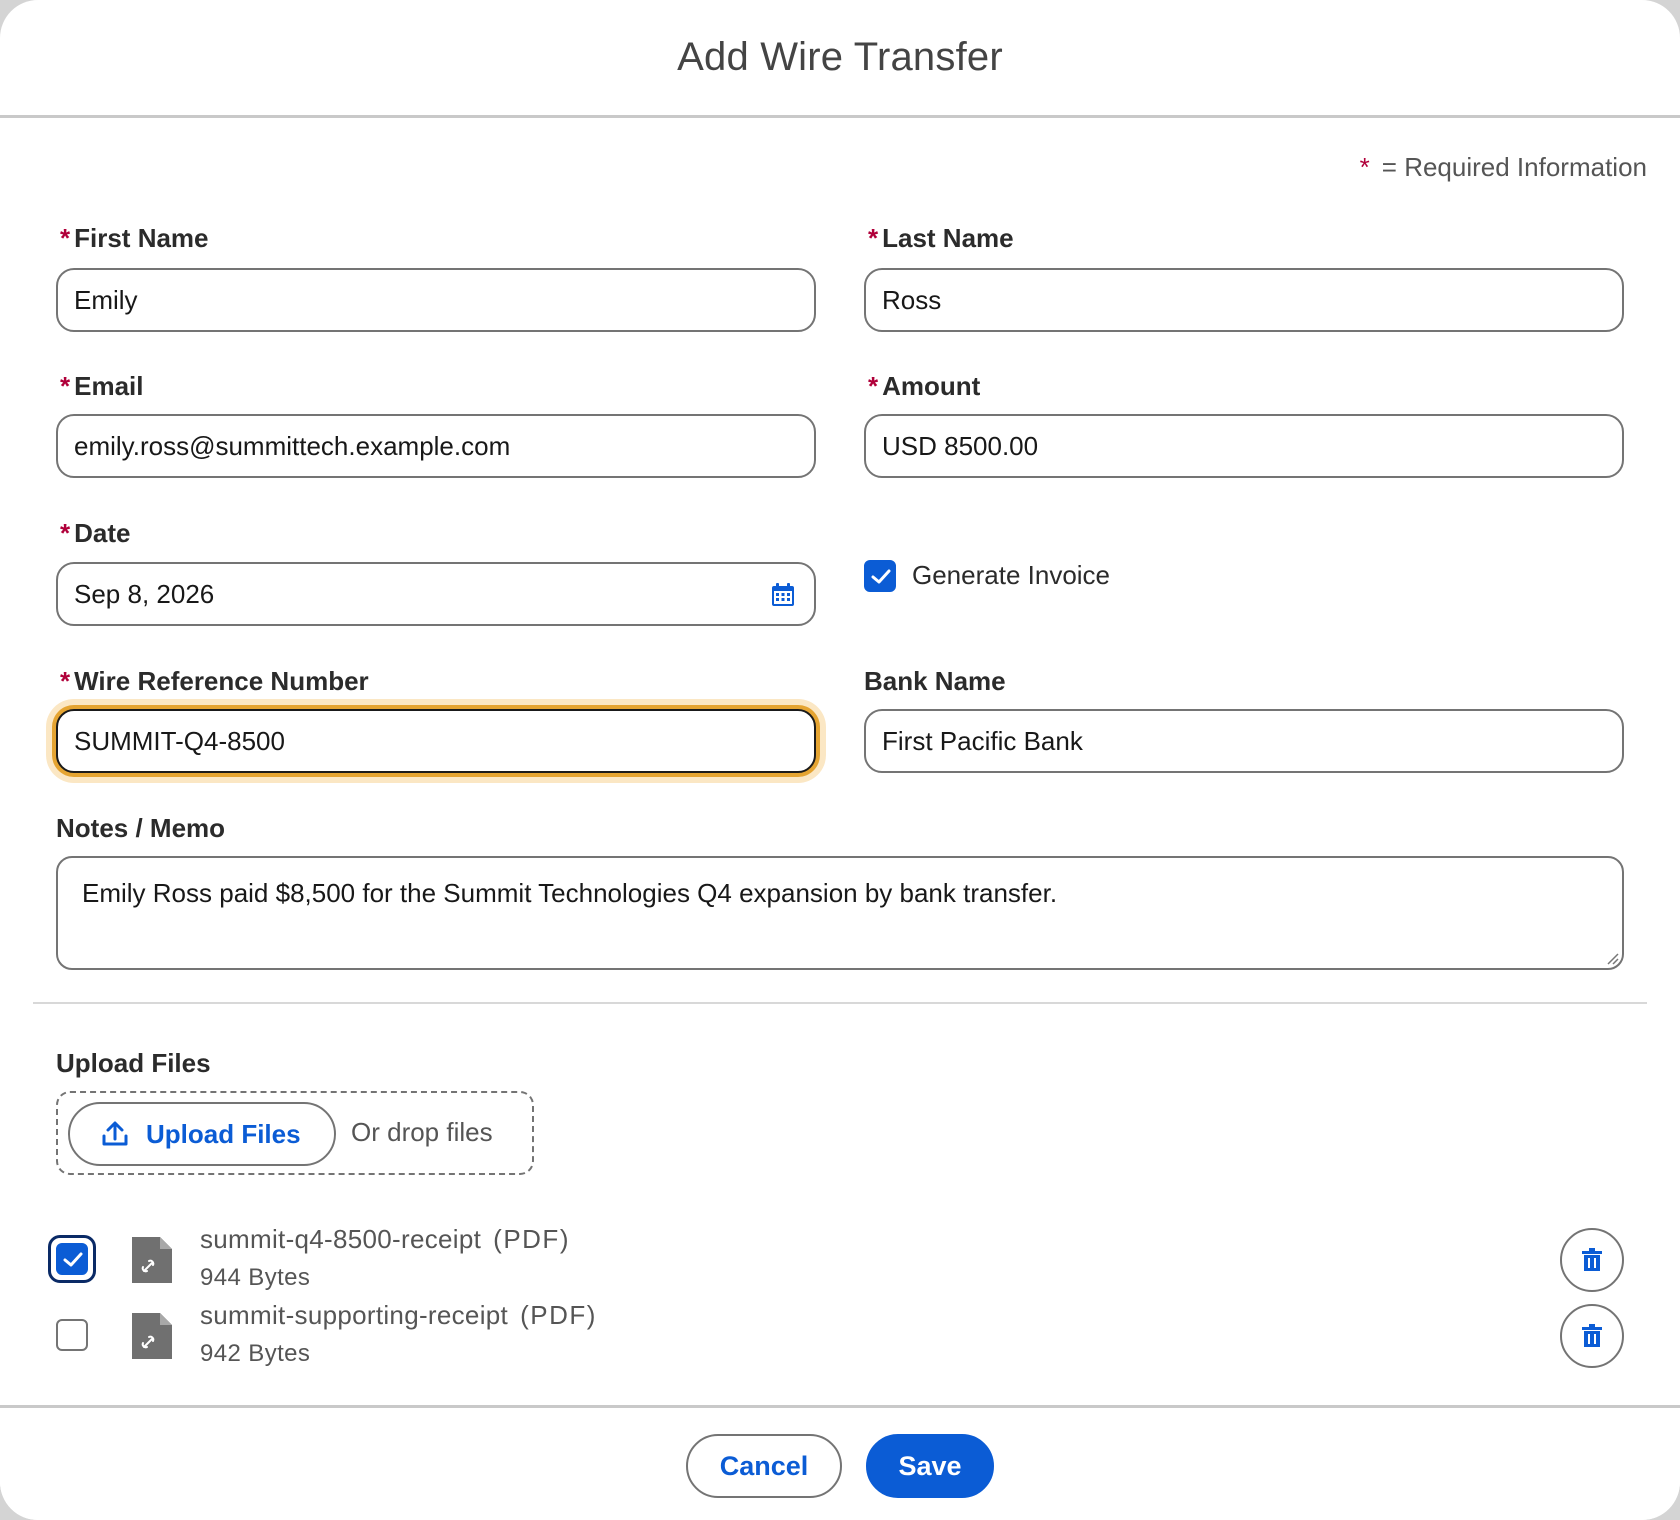 Image resolution: width=1680 pixels, height=1520 pixels. I want to click on amount-field: * Amount USD 8500.00, so click(1244, 424).